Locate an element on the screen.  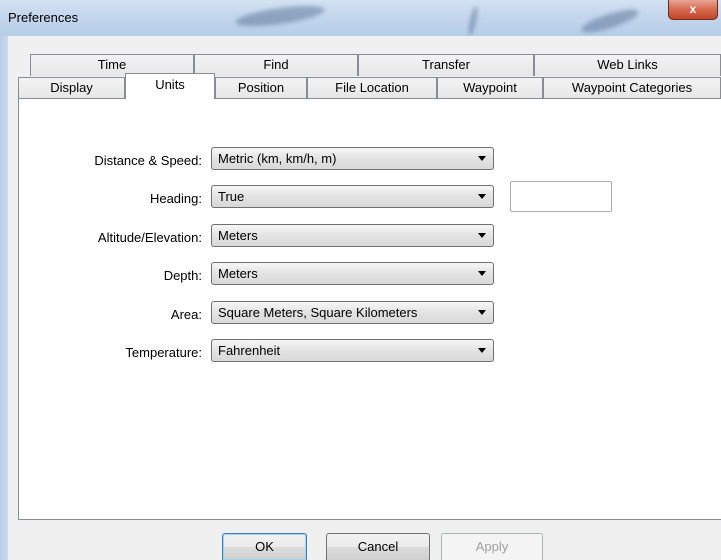
ok-label: OK is located at coordinates (264, 546).